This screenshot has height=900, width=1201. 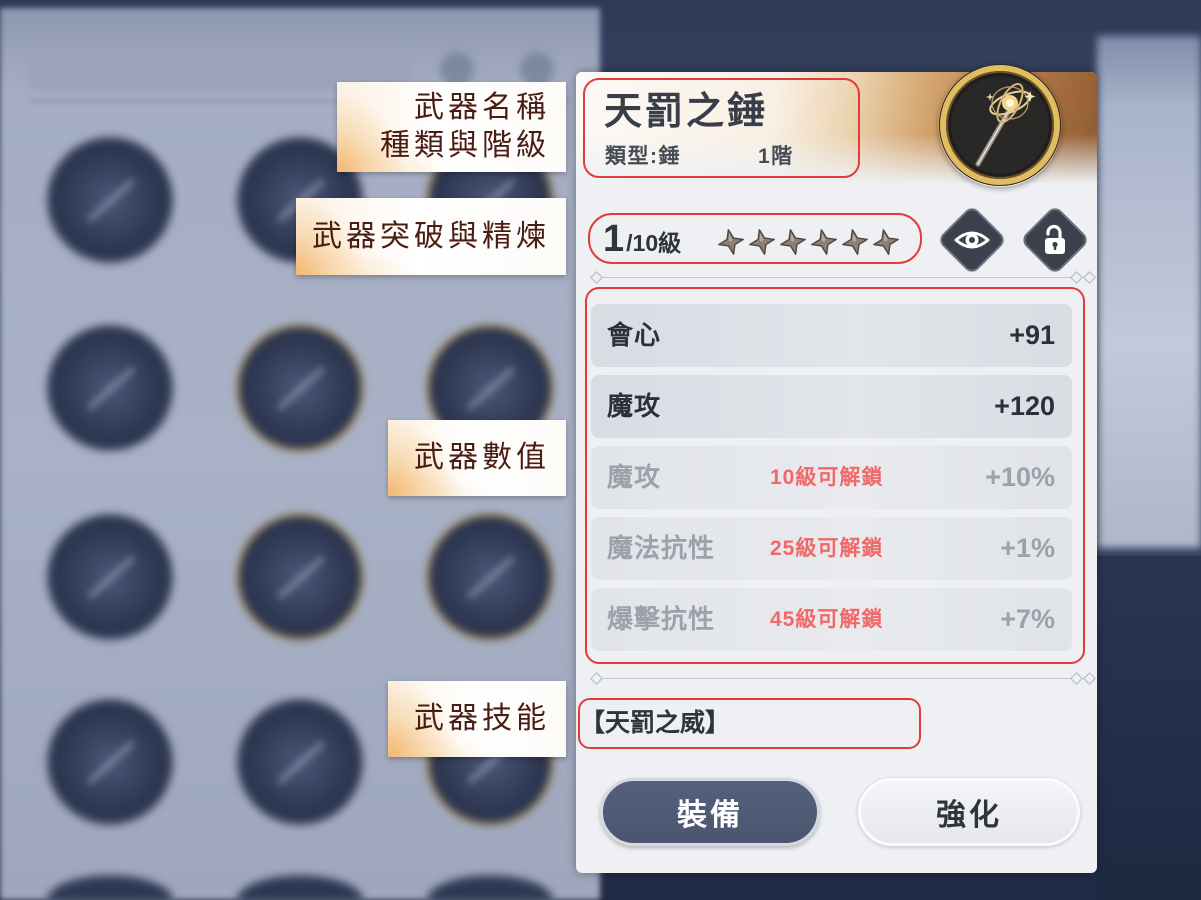 I want to click on view-button, so click(x=972, y=240).